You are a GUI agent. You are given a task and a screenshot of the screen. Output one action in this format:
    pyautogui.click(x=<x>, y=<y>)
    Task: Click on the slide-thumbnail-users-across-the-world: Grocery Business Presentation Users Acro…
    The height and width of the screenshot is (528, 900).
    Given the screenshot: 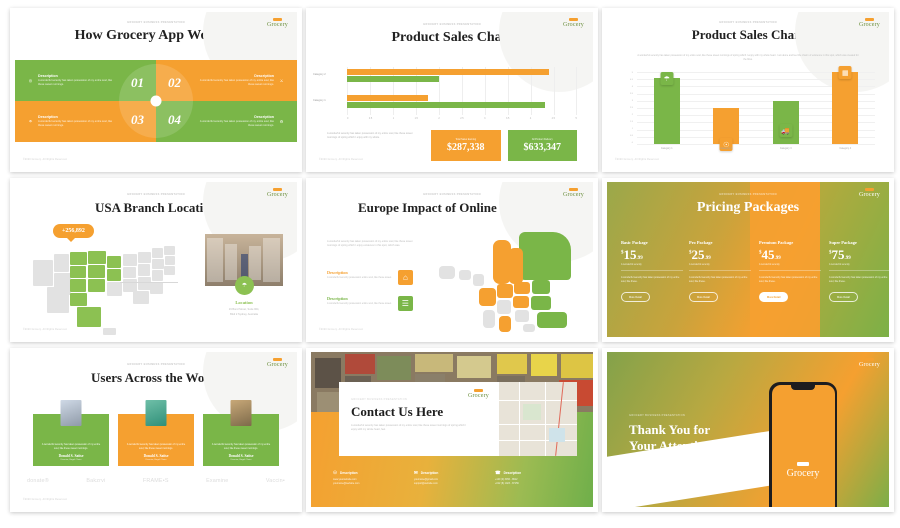 What is the action you would take?
    pyautogui.click(x=156, y=430)
    